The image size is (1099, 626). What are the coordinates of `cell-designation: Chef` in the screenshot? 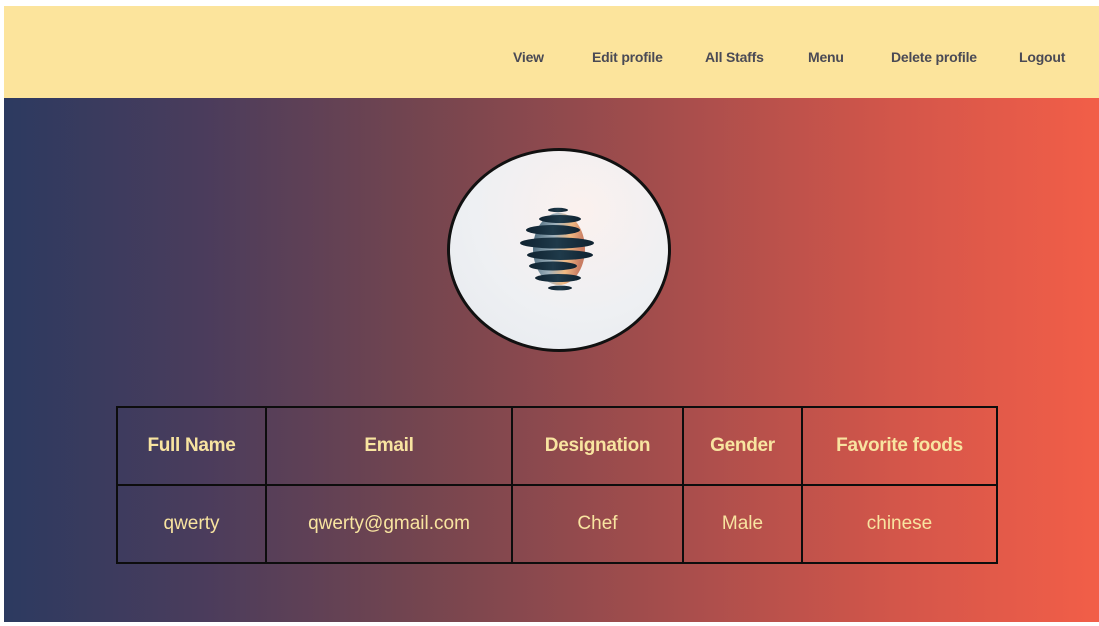 It's located at (597, 524).